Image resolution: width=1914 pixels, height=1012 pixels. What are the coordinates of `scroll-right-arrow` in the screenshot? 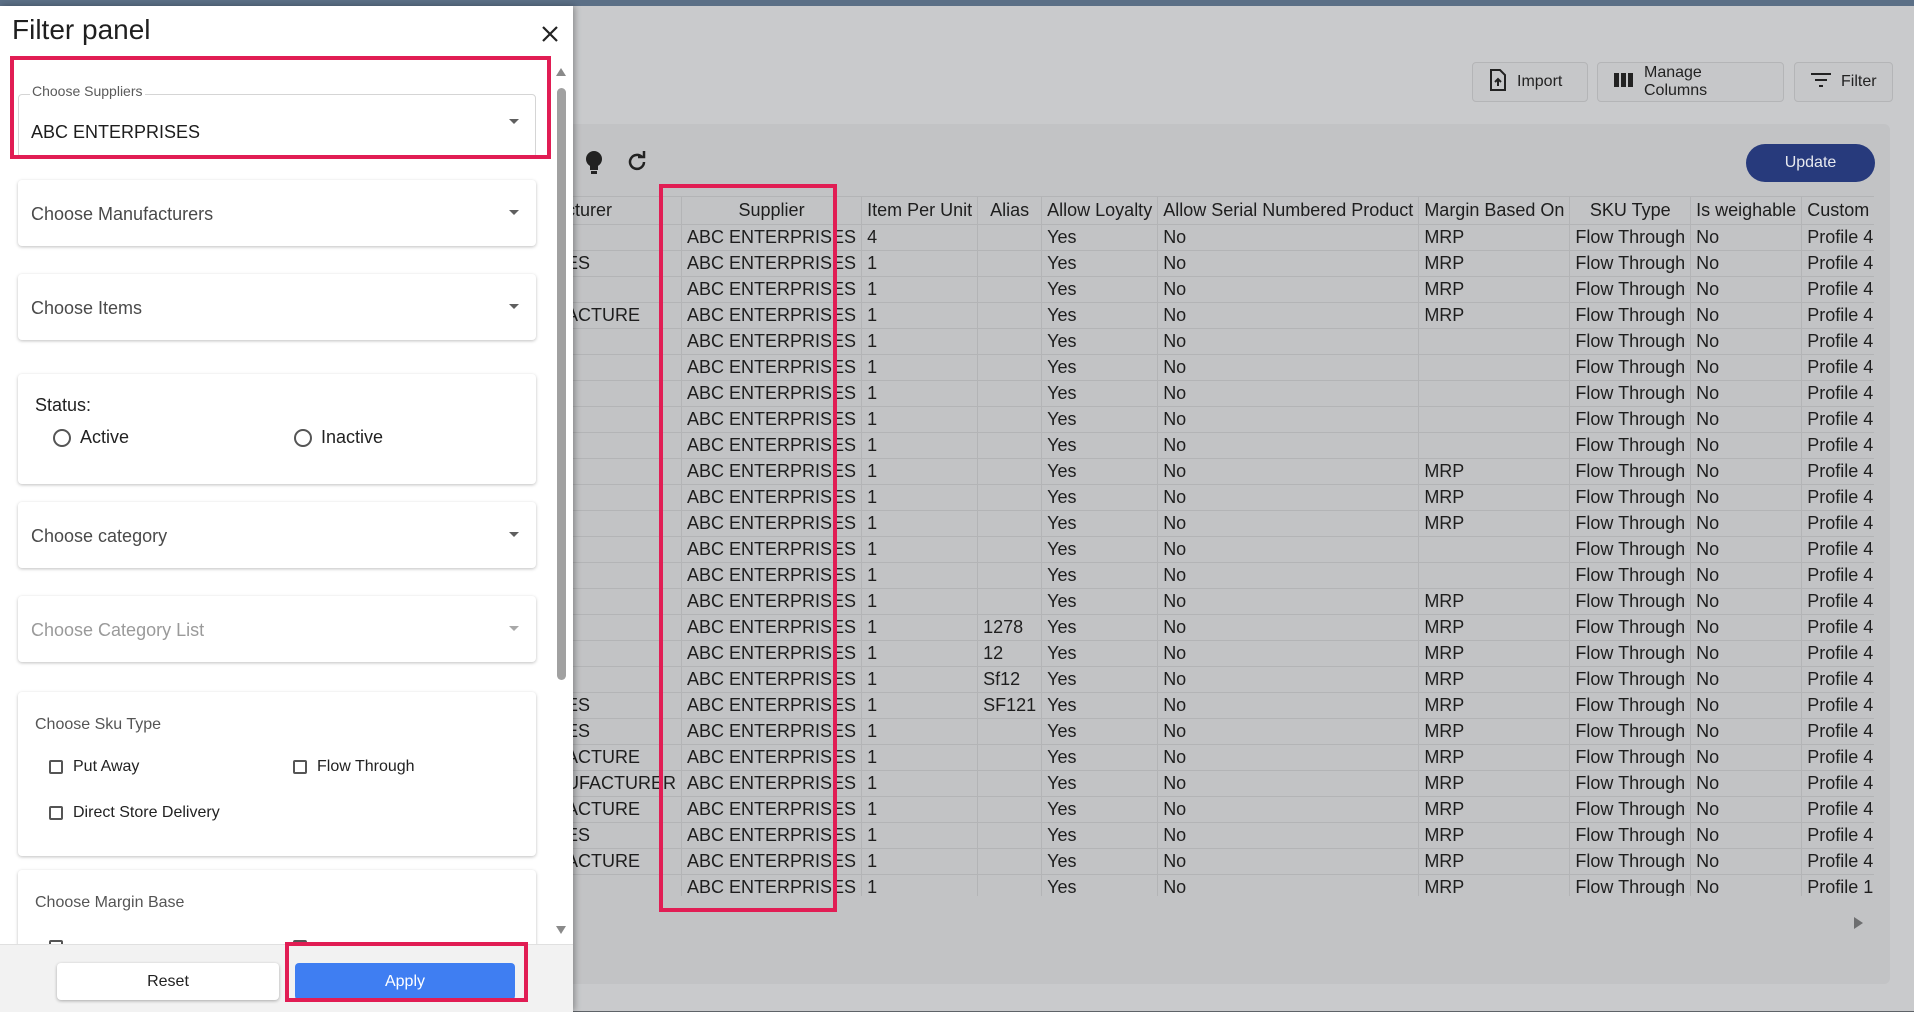 It's located at (1858, 923).